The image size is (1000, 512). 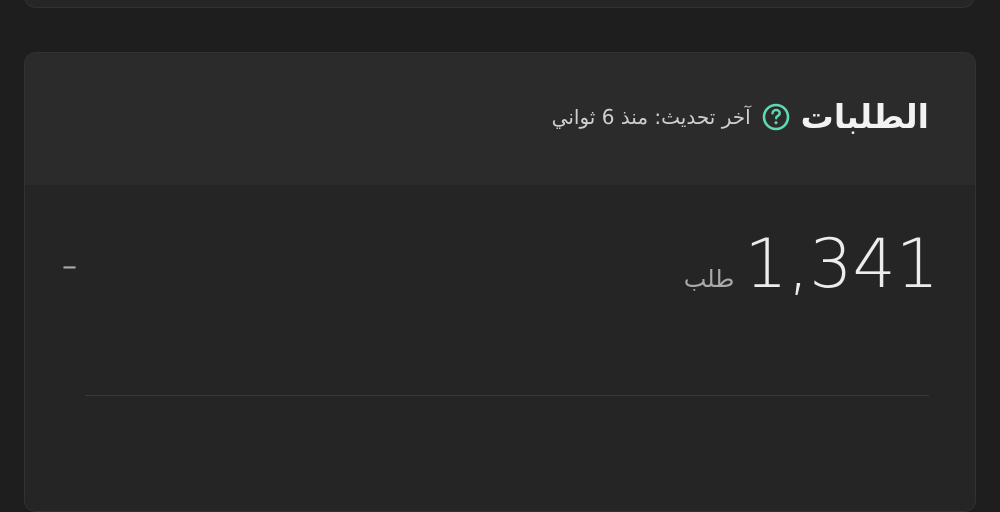 I want to click on trend-placeholder: –, so click(x=69, y=266).